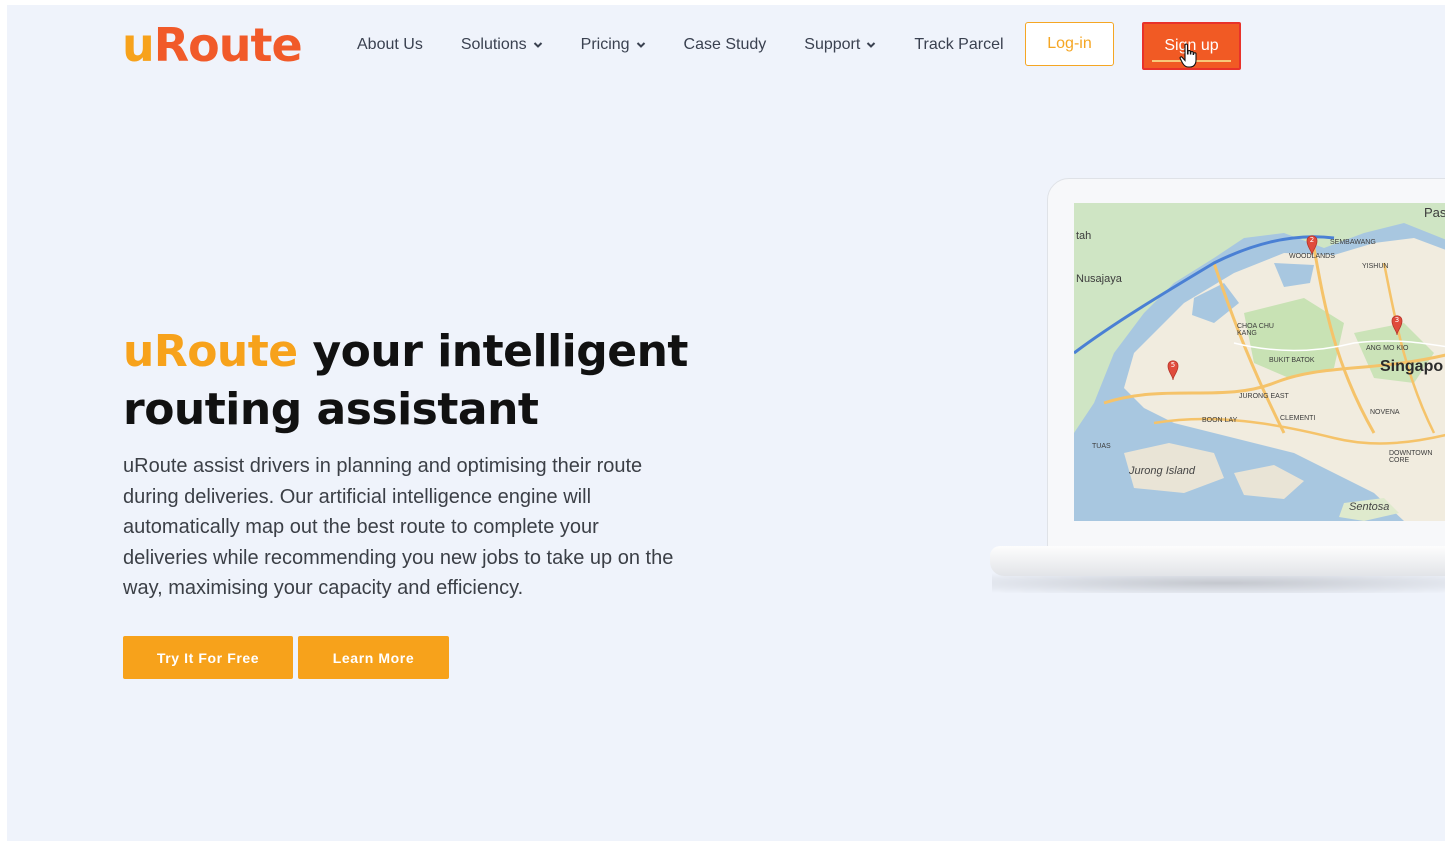 This screenshot has height=841, width=1445. Describe the element at coordinates (1099, 279) in the screenshot. I see `map-label-nusajaya: Nusajaya` at that location.